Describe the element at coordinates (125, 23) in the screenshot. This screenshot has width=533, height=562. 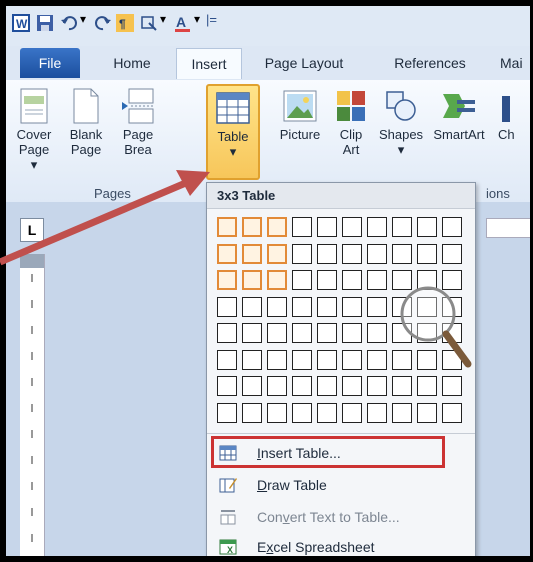
I see `show-formatting-icon: ¶` at that location.